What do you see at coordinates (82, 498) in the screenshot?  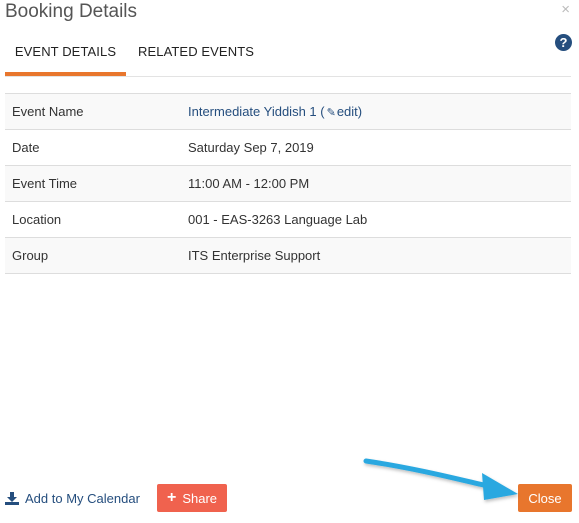 I see `add-to-calendar-label: Add to My Calendar` at bounding box center [82, 498].